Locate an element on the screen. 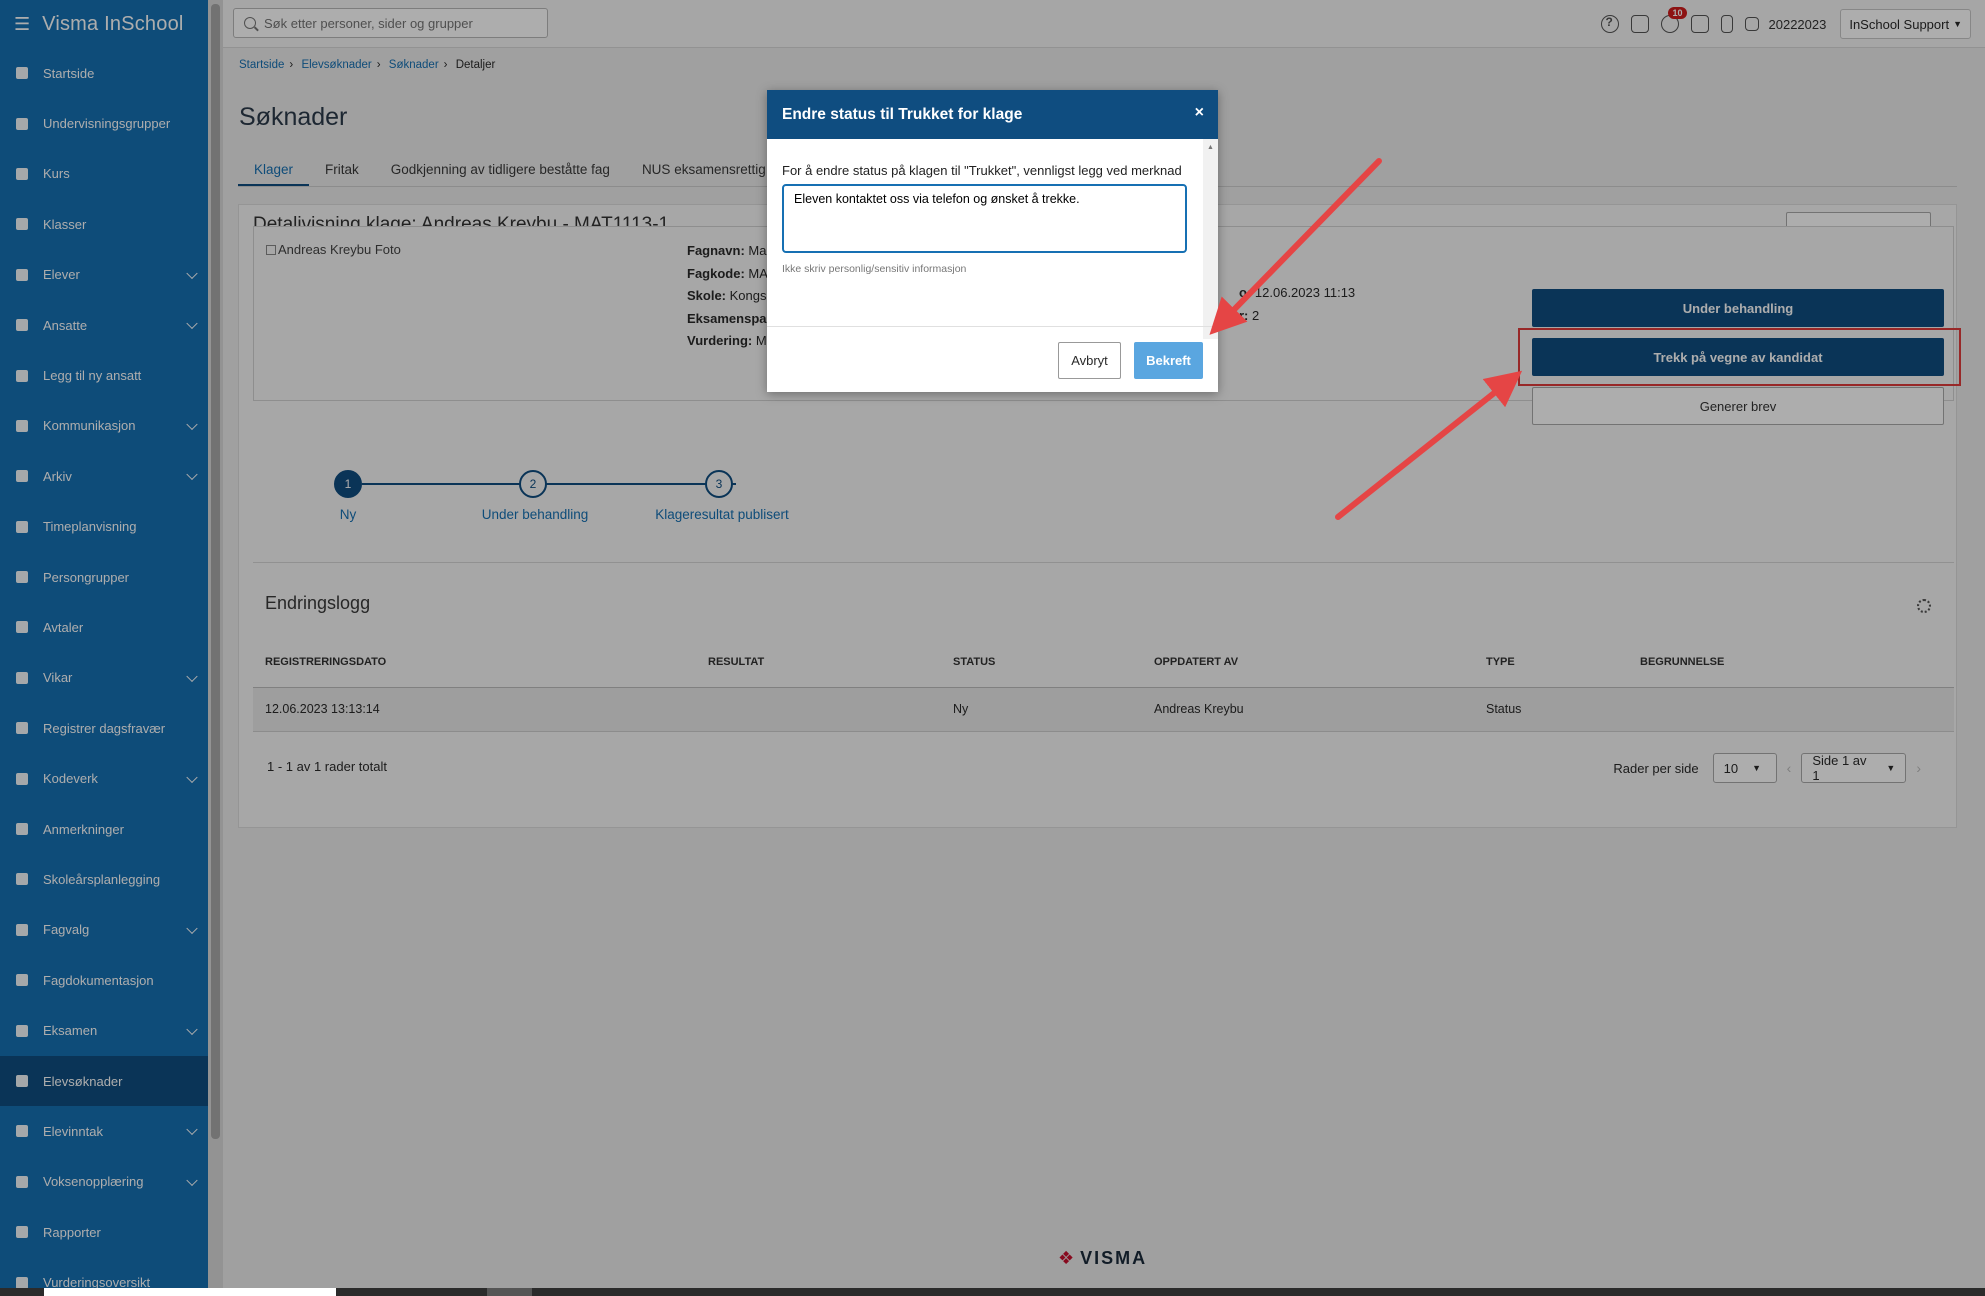 The height and width of the screenshot is (1296, 1985). close-icon: × is located at coordinates (1199, 113).